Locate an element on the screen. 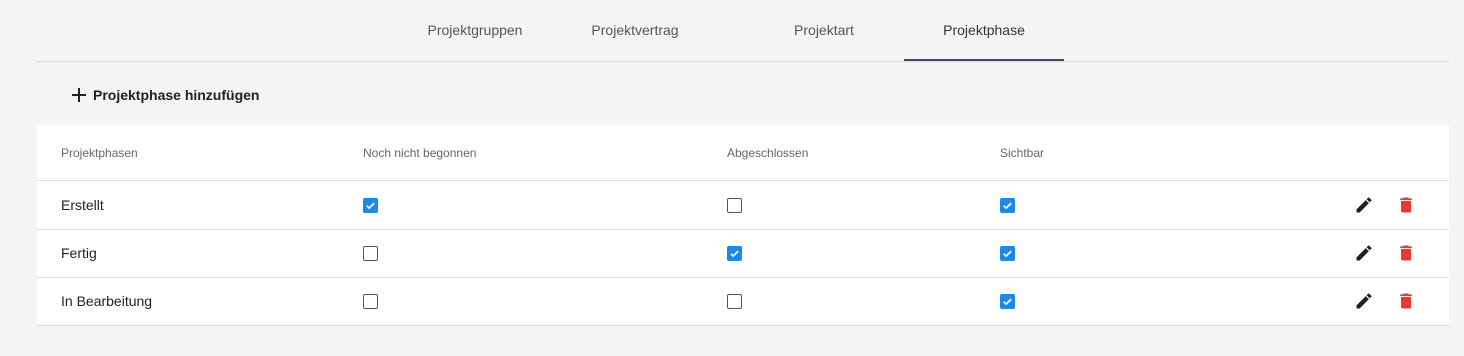 The image size is (1464, 356). tab-label: Projektgruppen is located at coordinates (475, 30).